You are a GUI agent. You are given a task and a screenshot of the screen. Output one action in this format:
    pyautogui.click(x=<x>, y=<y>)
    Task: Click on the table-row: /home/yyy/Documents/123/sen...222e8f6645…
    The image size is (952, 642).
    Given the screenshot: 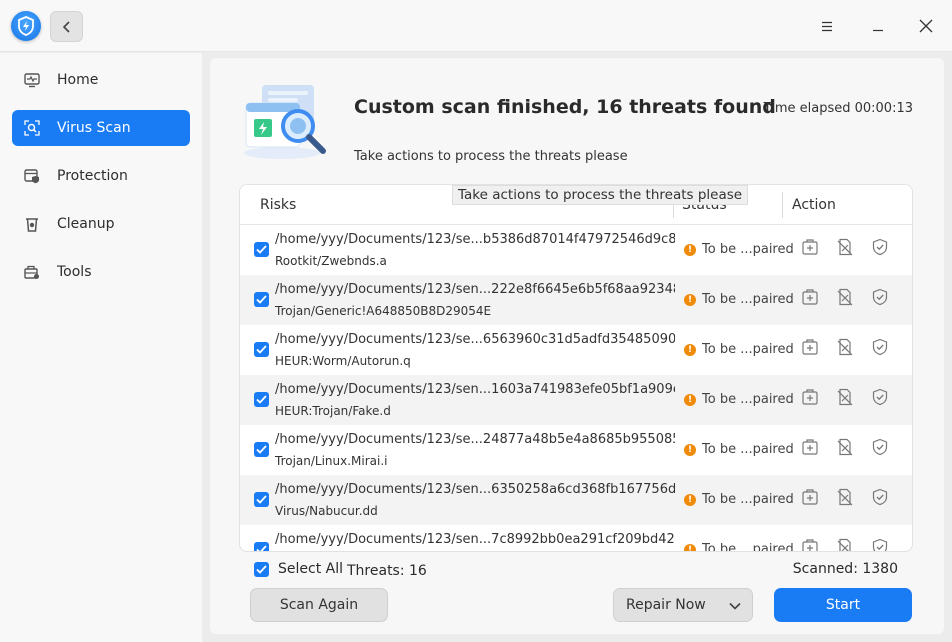 What is the action you would take?
    pyautogui.click(x=576, y=300)
    